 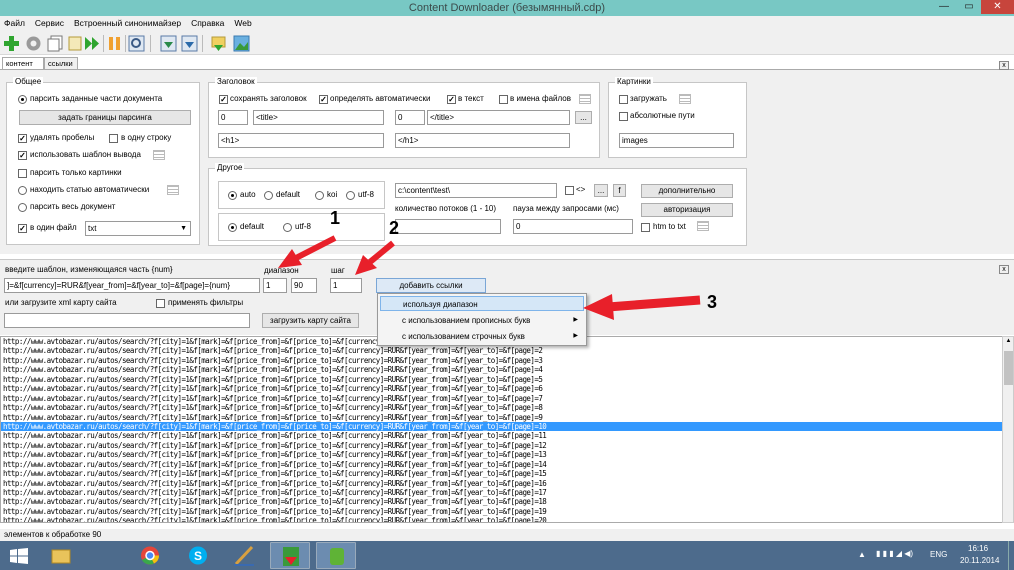 What do you see at coordinates (979, 560) in the screenshot?
I see `clock-date: 20.11.2014` at bounding box center [979, 560].